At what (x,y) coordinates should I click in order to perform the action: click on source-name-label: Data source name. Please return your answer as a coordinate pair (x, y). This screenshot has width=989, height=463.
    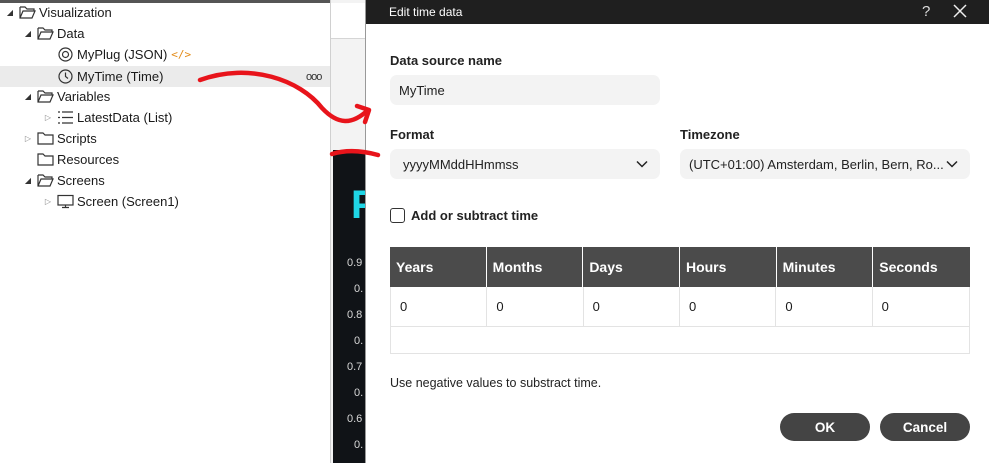
    Looking at the image, I should click on (446, 60).